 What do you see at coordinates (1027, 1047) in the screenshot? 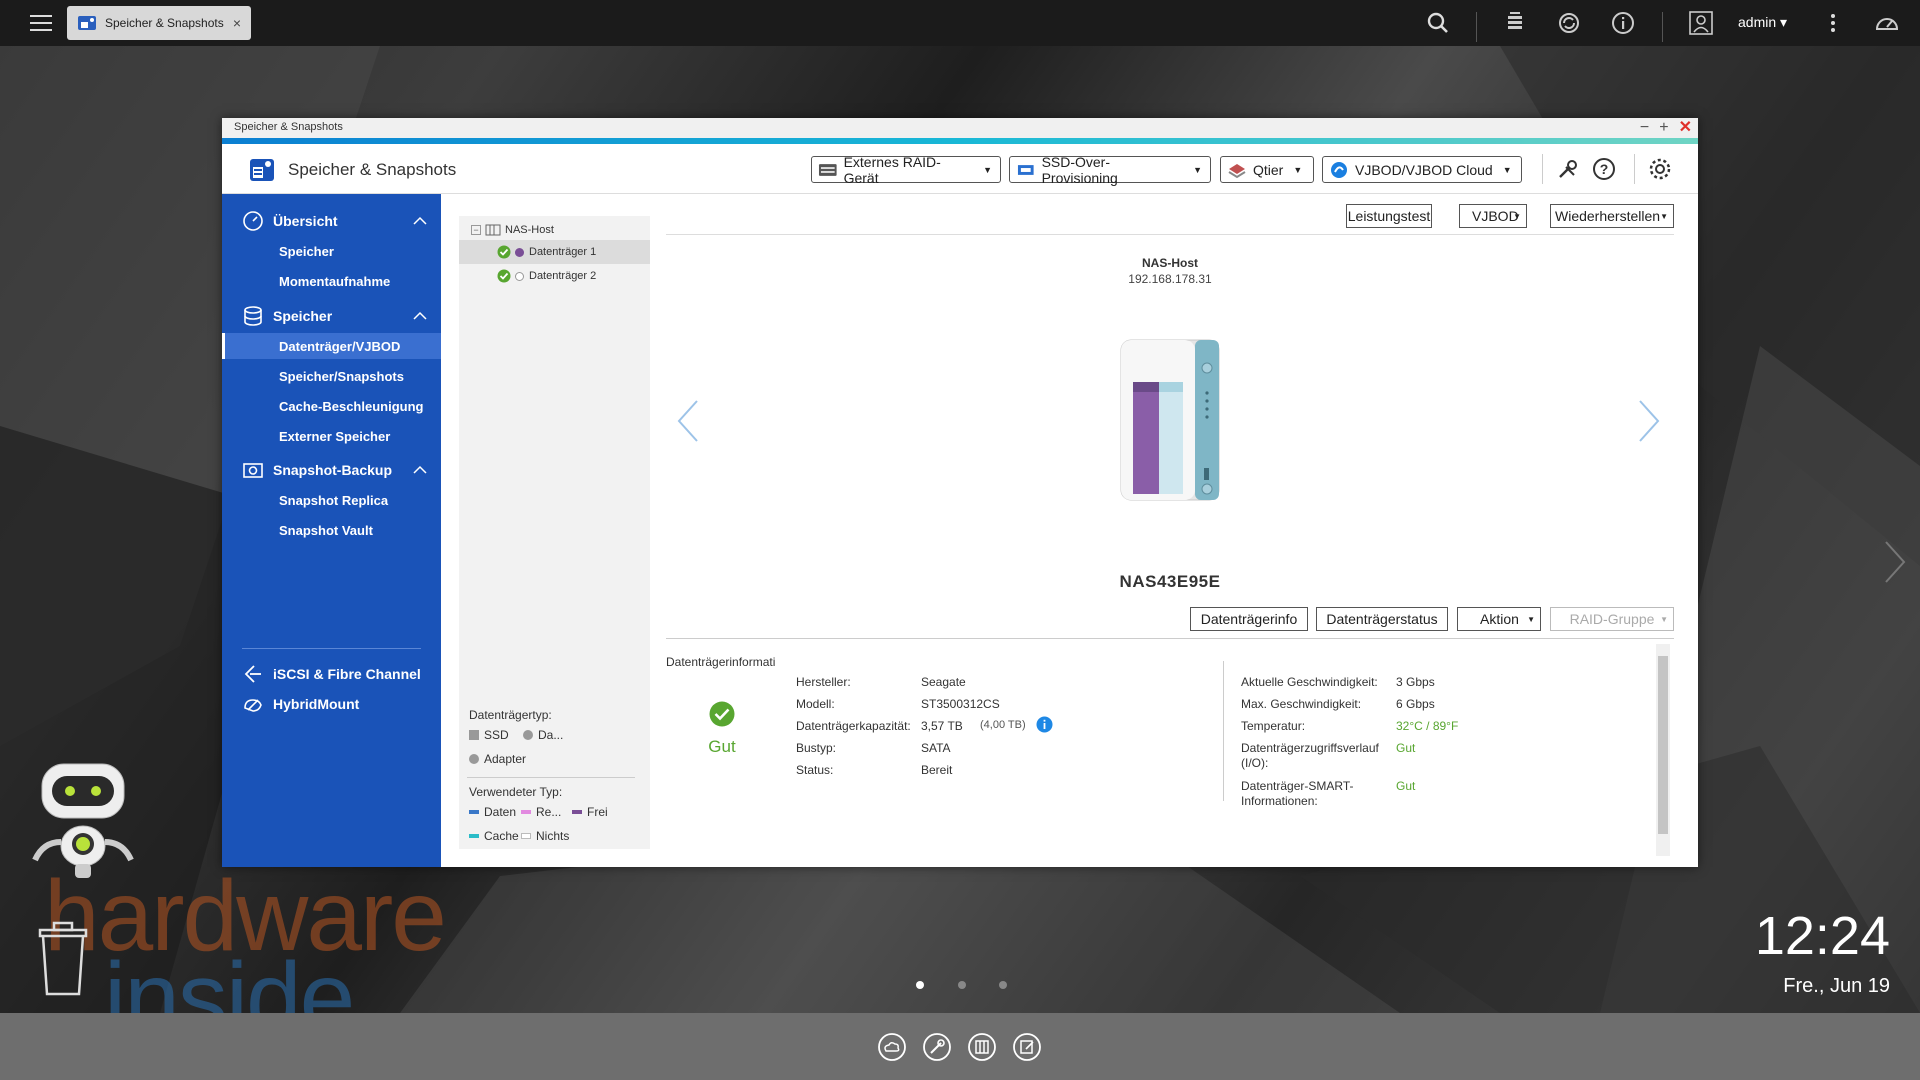
I see `dock-notes-icon` at bounding box center [1027, 1047].